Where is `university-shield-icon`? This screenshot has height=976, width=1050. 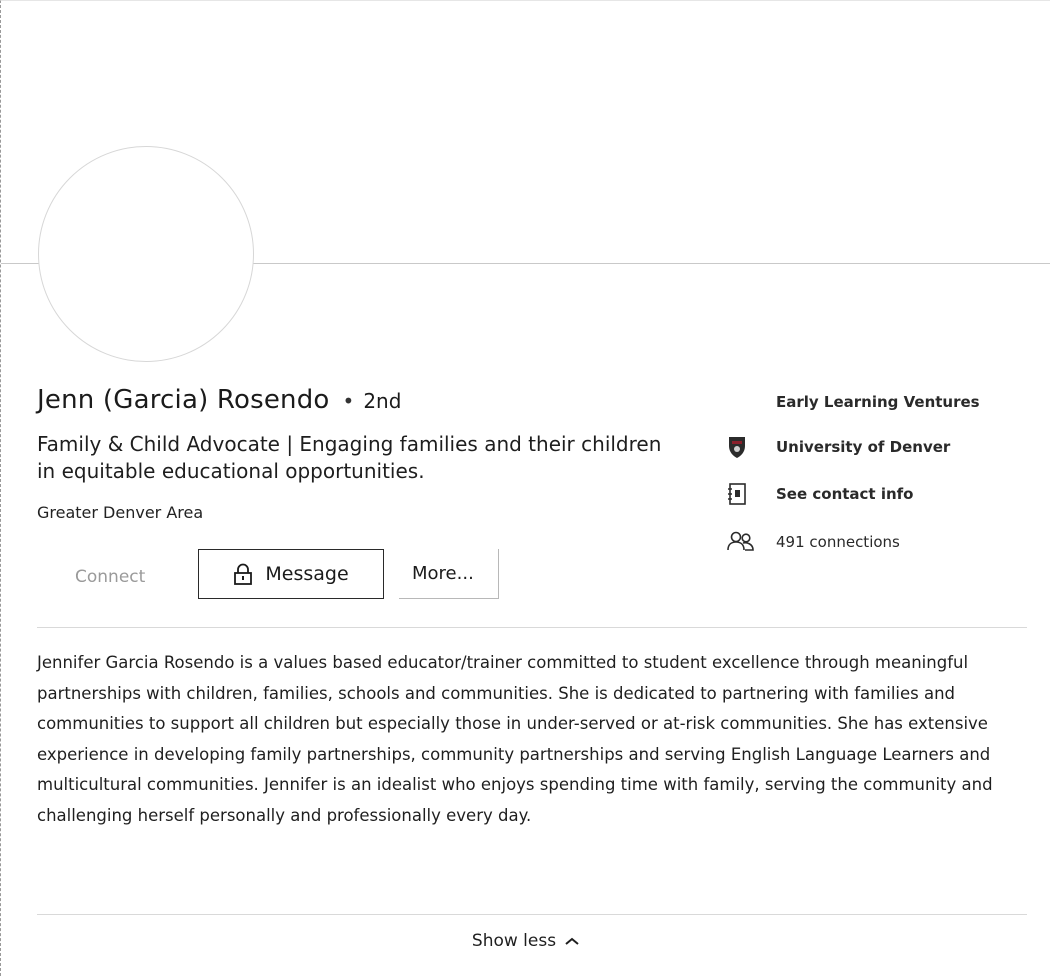 university-shield-icon is located at coordinates (746, 447).